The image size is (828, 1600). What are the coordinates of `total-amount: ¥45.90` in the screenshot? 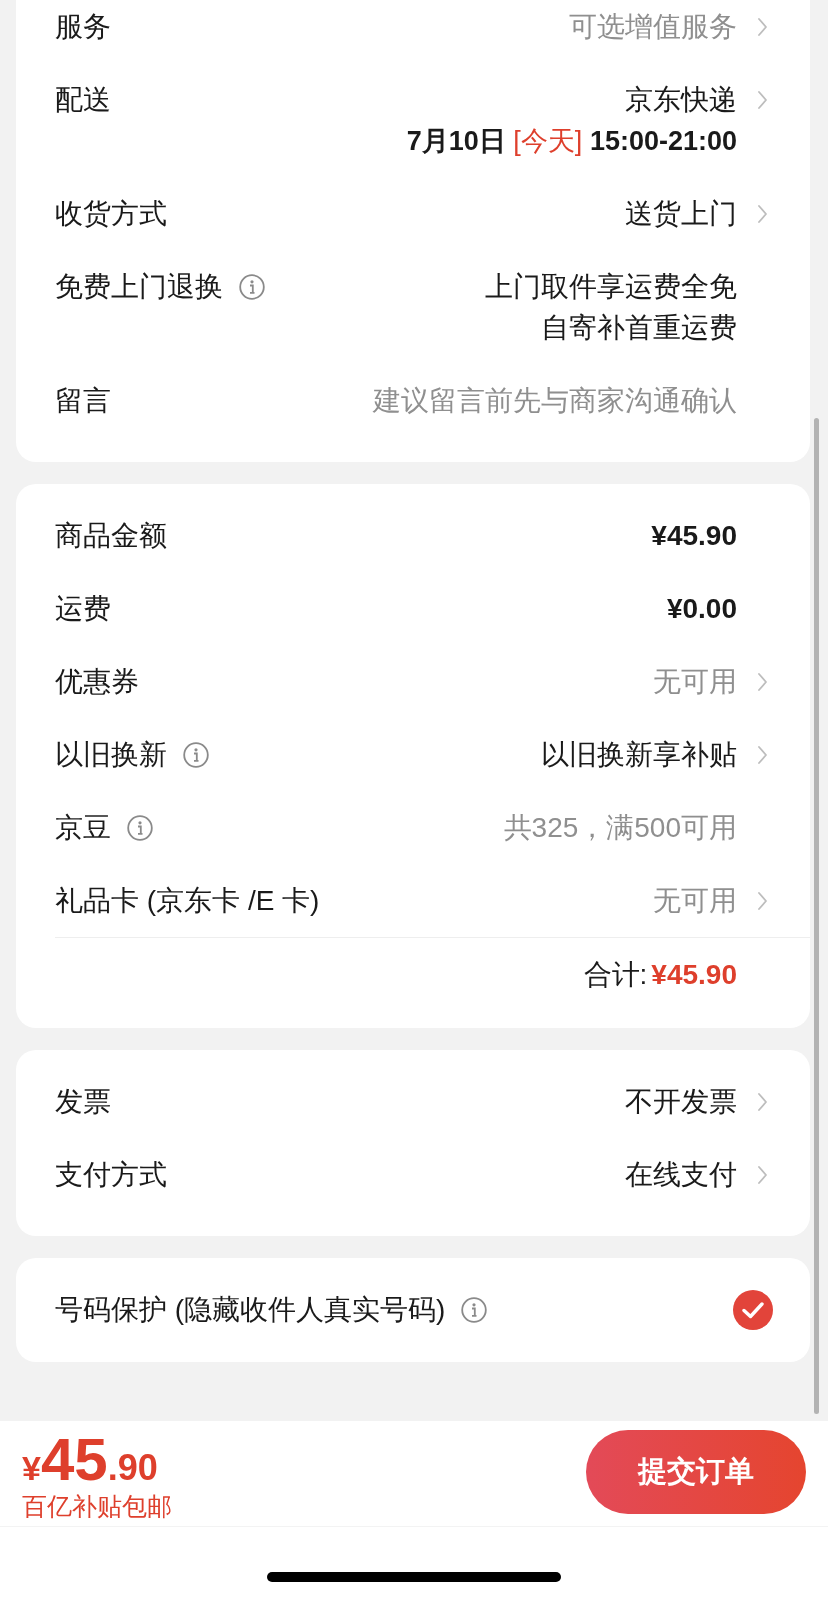 It's located at (694, 975).